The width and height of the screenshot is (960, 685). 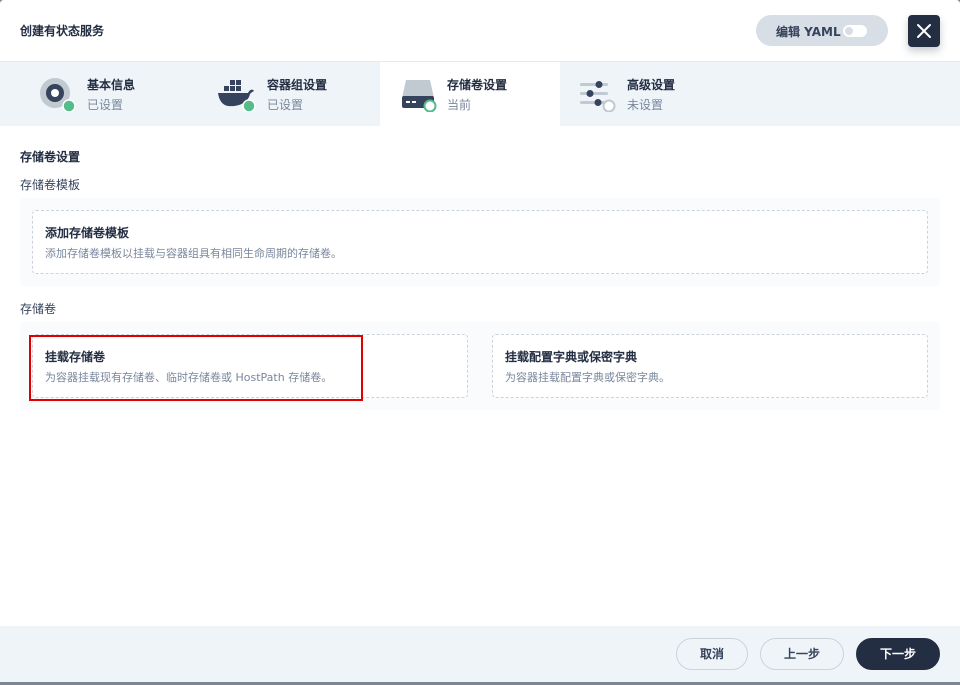 I want to click on sliders-icon, so click(x=598, y=96).